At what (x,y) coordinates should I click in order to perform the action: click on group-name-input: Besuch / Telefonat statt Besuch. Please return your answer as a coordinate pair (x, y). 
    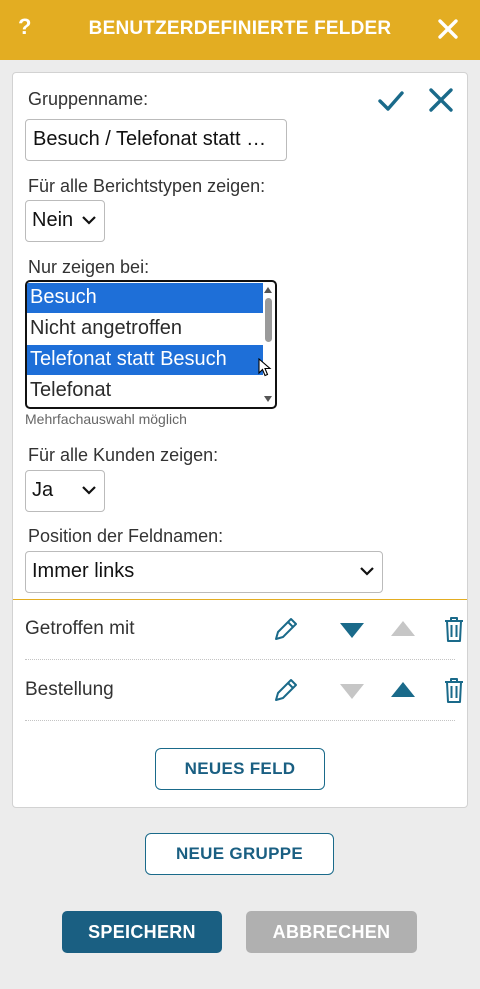
    Looking at the image, I should click on (156, 140).